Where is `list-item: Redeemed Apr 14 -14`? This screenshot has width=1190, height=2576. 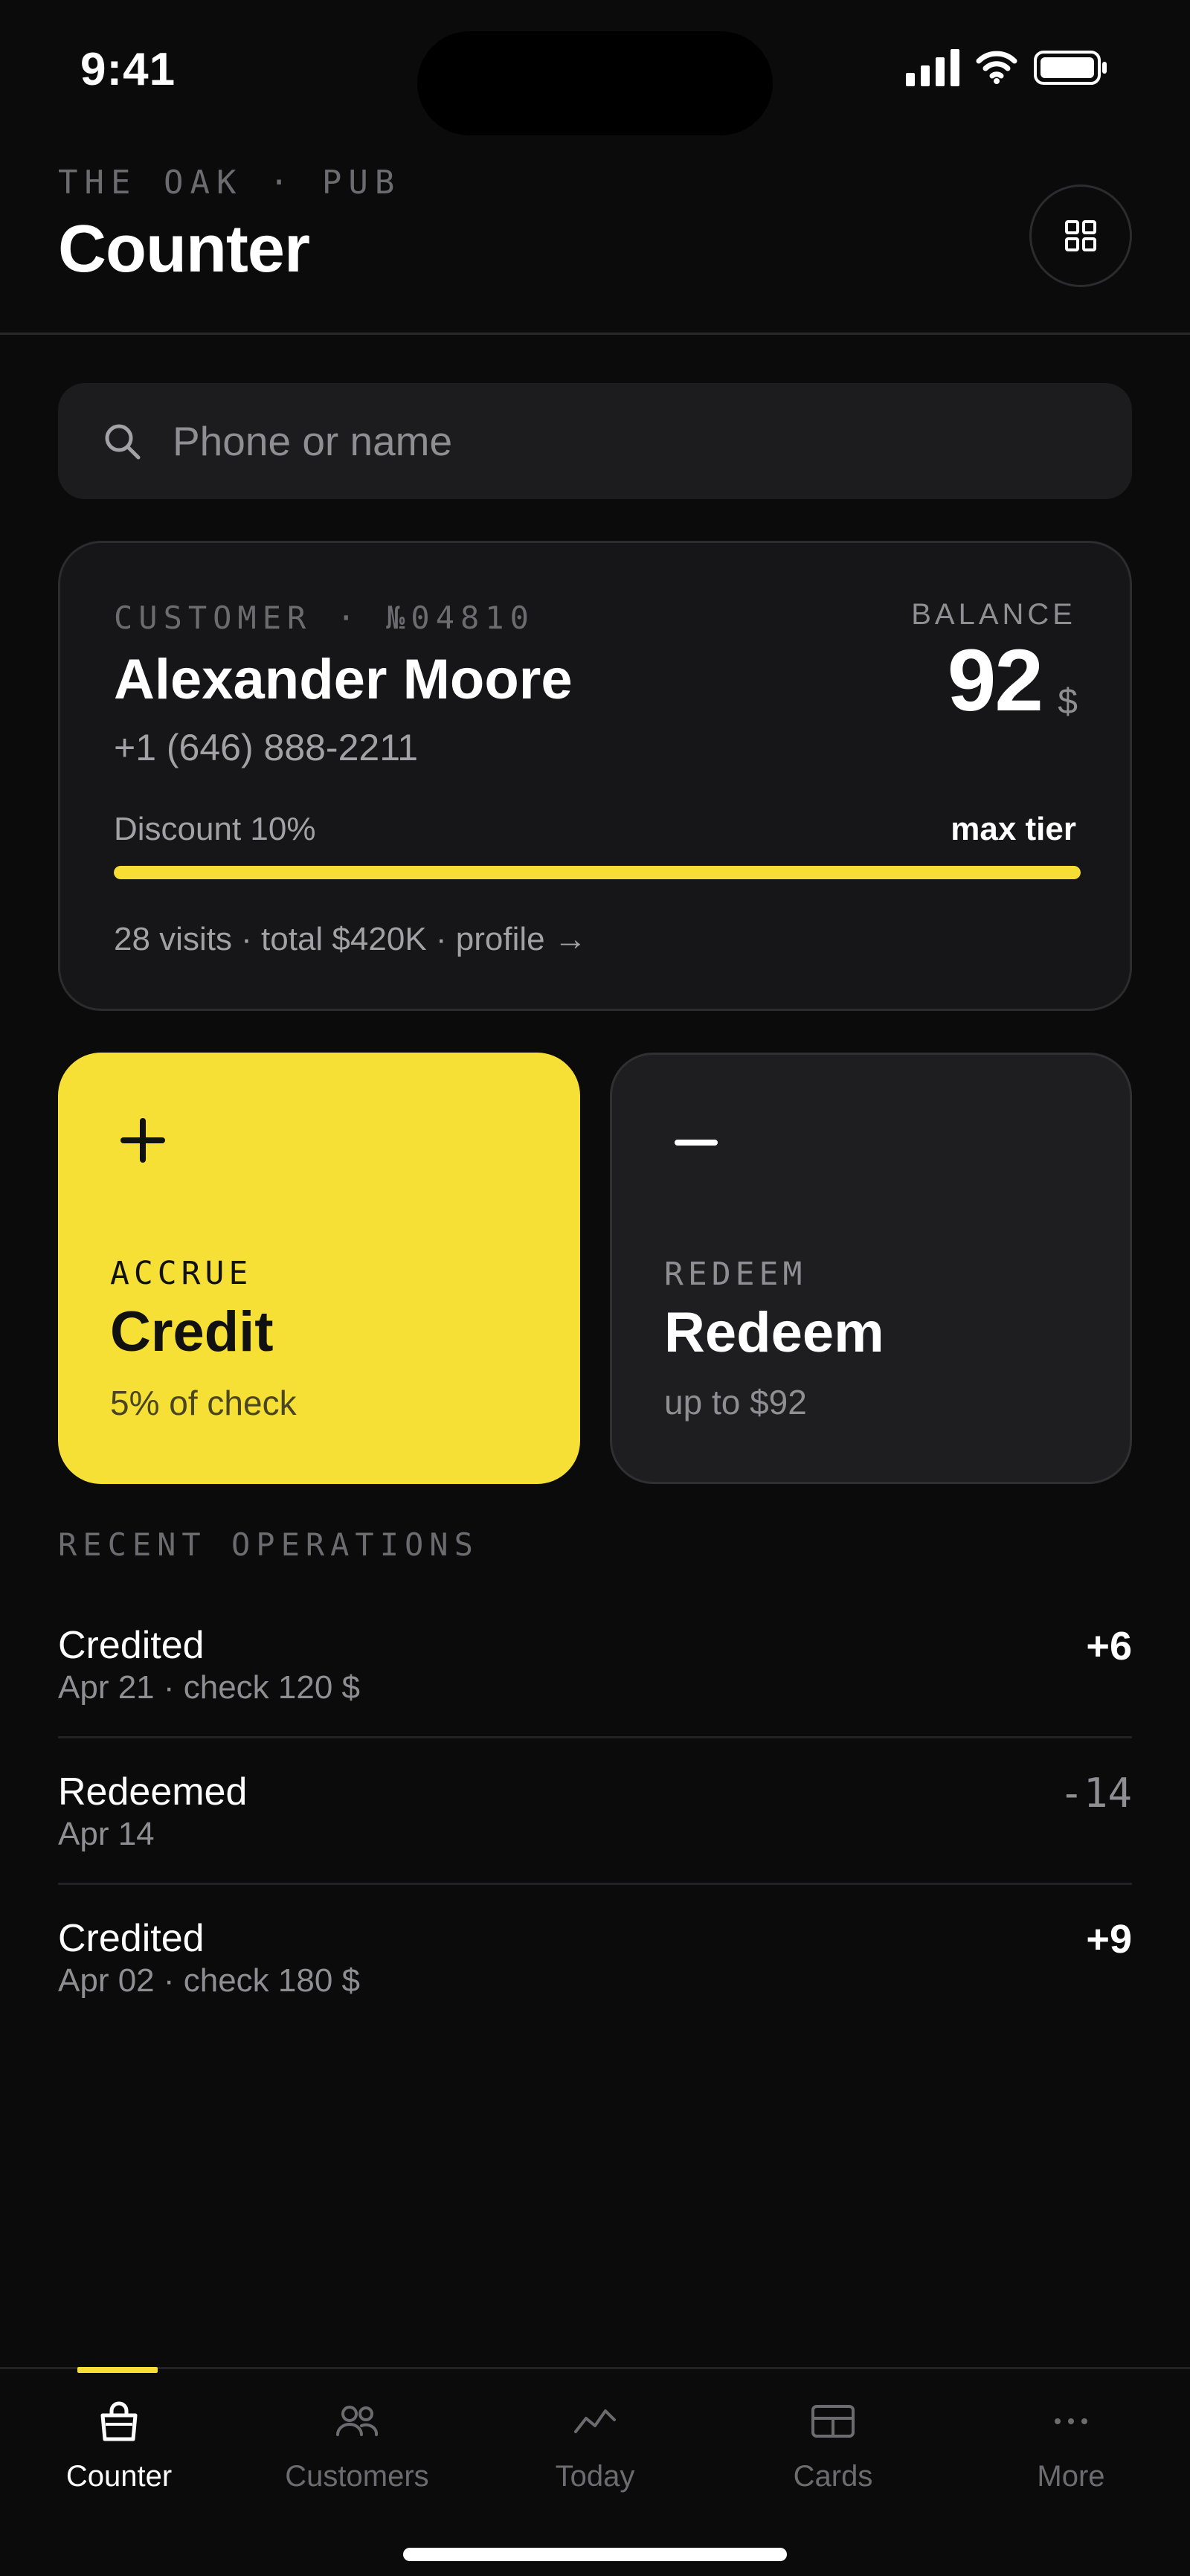 list-item: Redeemed Apr 14 -14 is located at coordinates (595, 1811).